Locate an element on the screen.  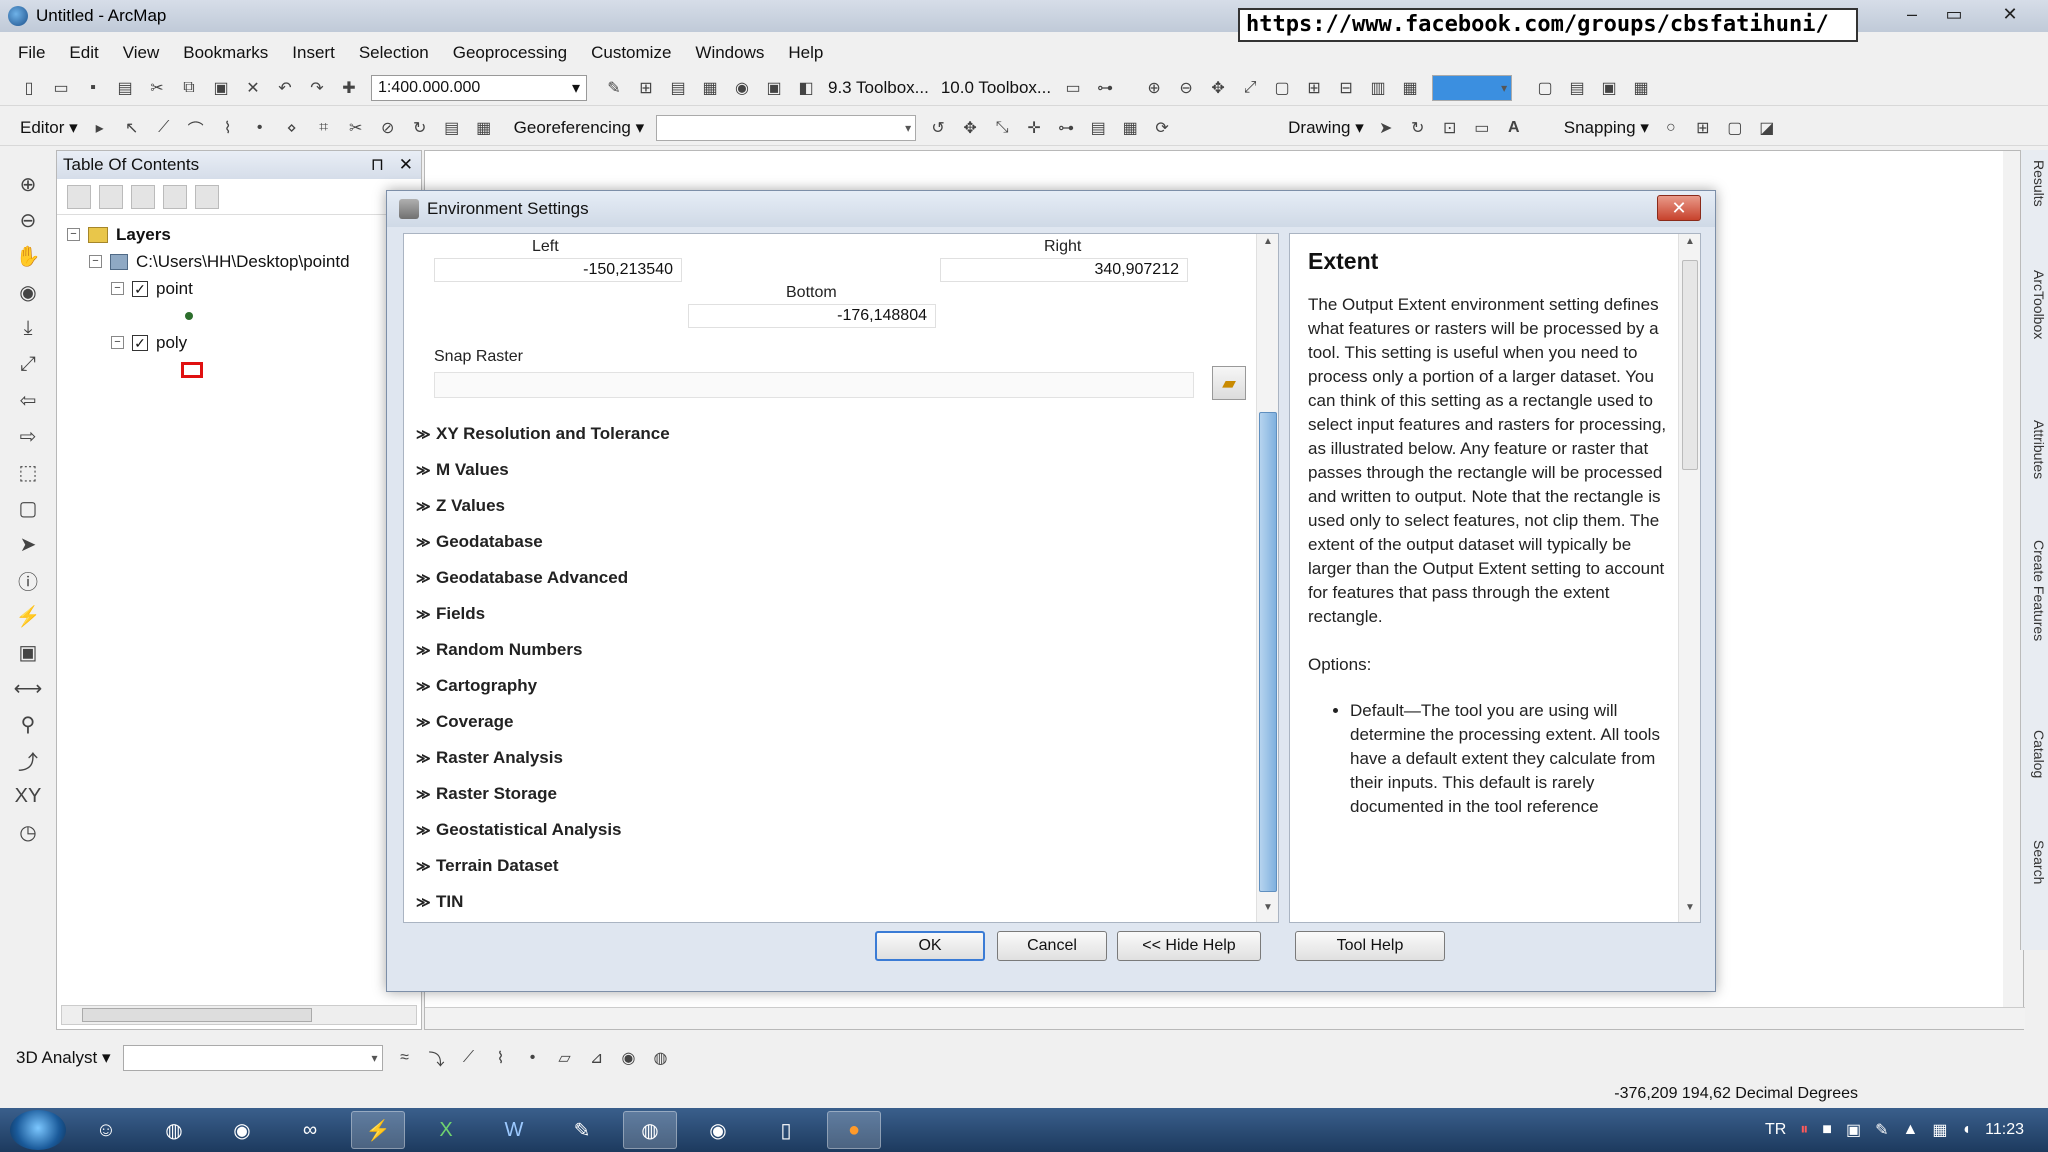
copy-icon: ⧉ is located at coordinates (189, 88).